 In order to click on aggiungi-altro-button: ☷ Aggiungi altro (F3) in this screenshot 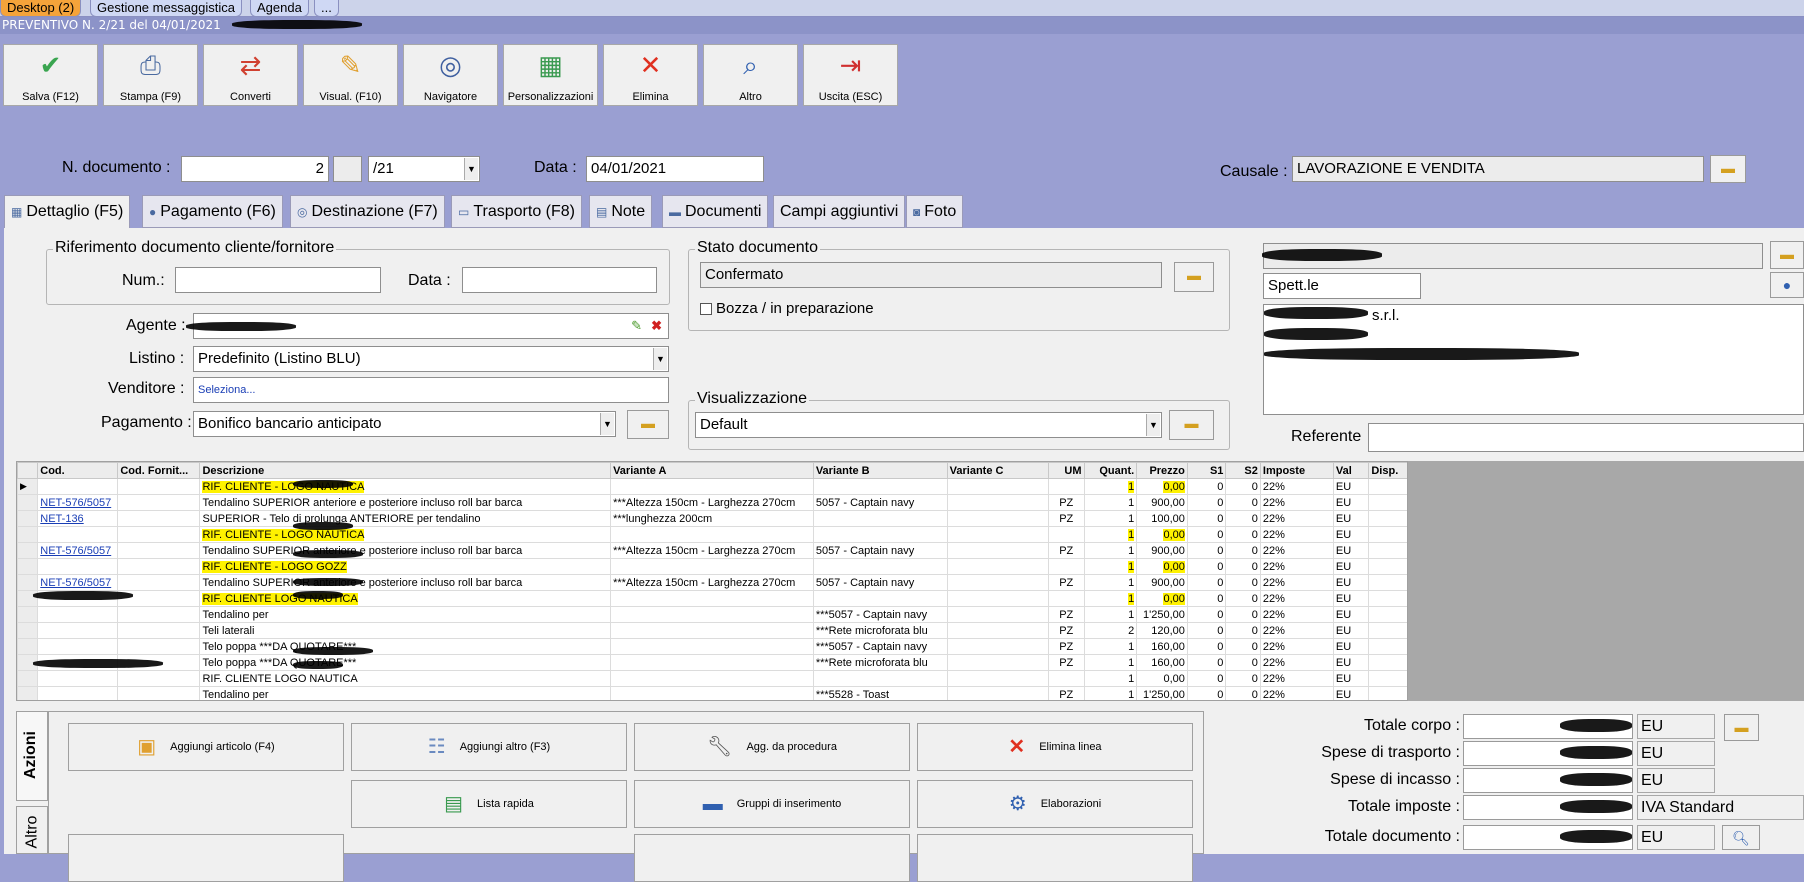, I will do `click(489, 747)`.